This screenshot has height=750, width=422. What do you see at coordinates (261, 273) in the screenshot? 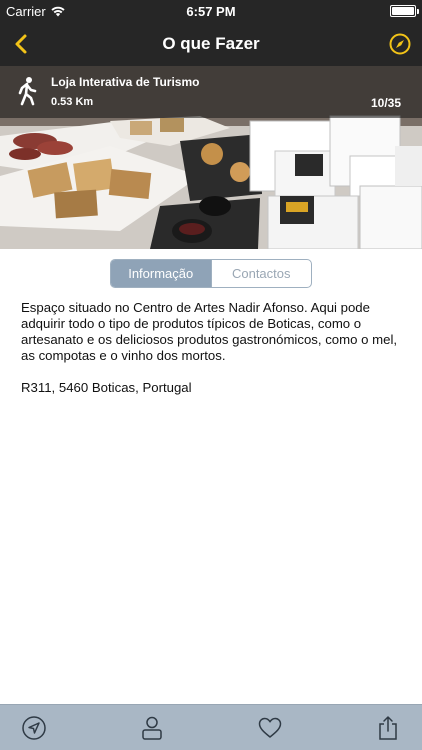
I see `segment-contactos: Contactos` at bounding box center [261, 273].